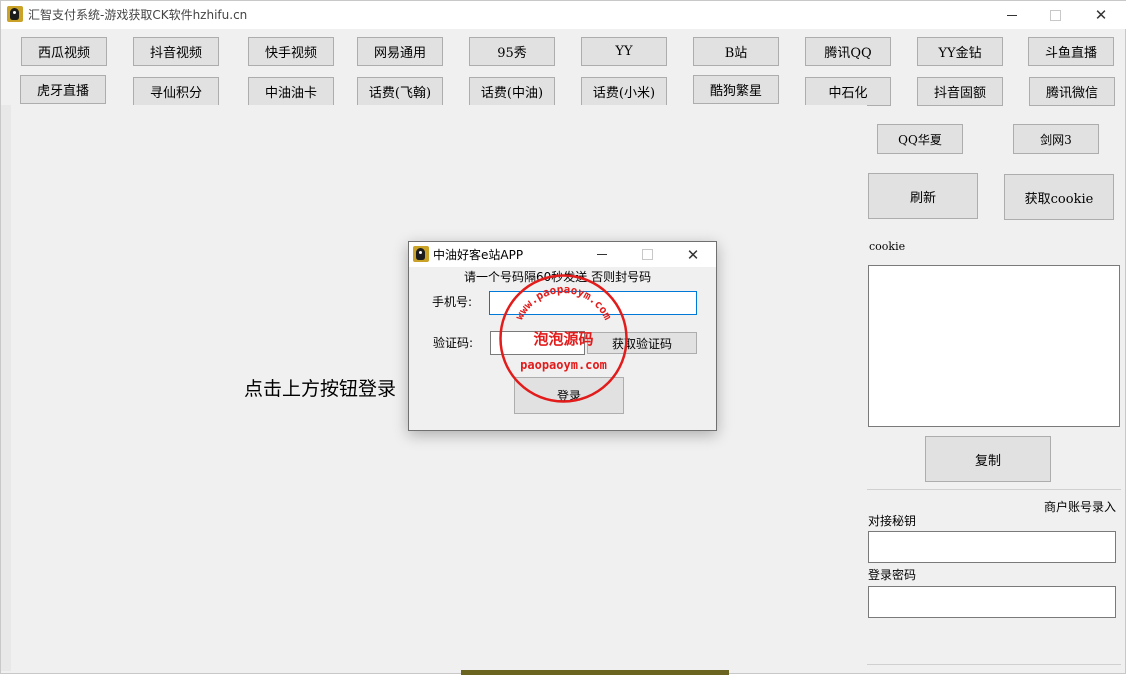  Describe the element at coordinates (453, 343) in the screenshot. I see `code-label: 验证码:` at that location.